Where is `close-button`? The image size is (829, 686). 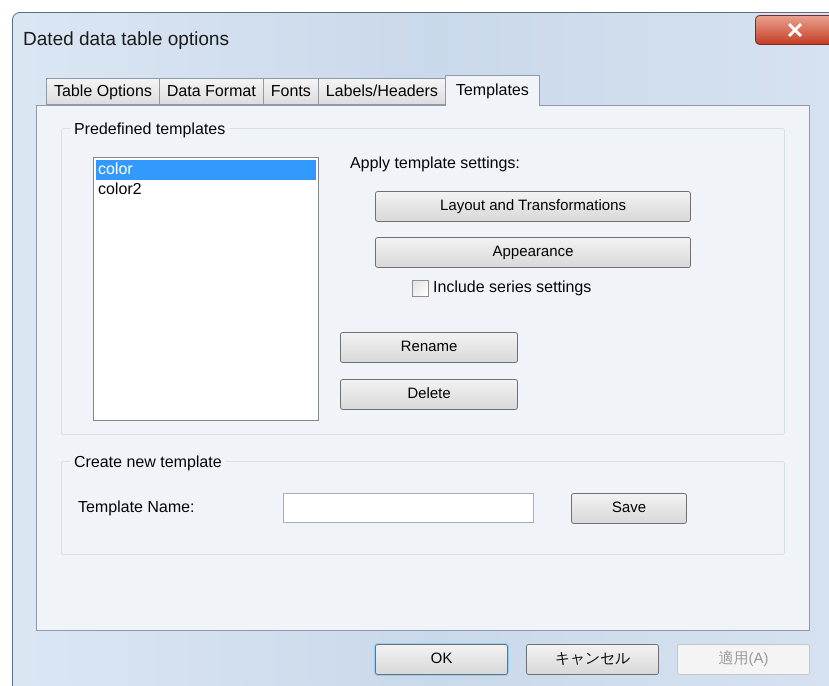 close-button is located at coordinates (792, 30).